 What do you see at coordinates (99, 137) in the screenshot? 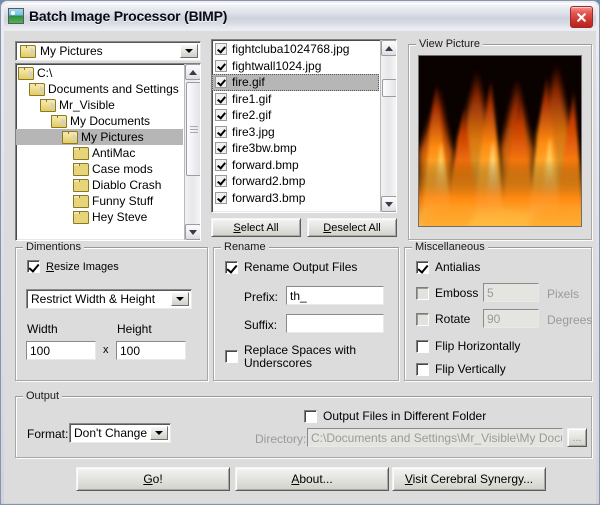
I see `tree-item: My Pictures` at bounding box center [99, 137].